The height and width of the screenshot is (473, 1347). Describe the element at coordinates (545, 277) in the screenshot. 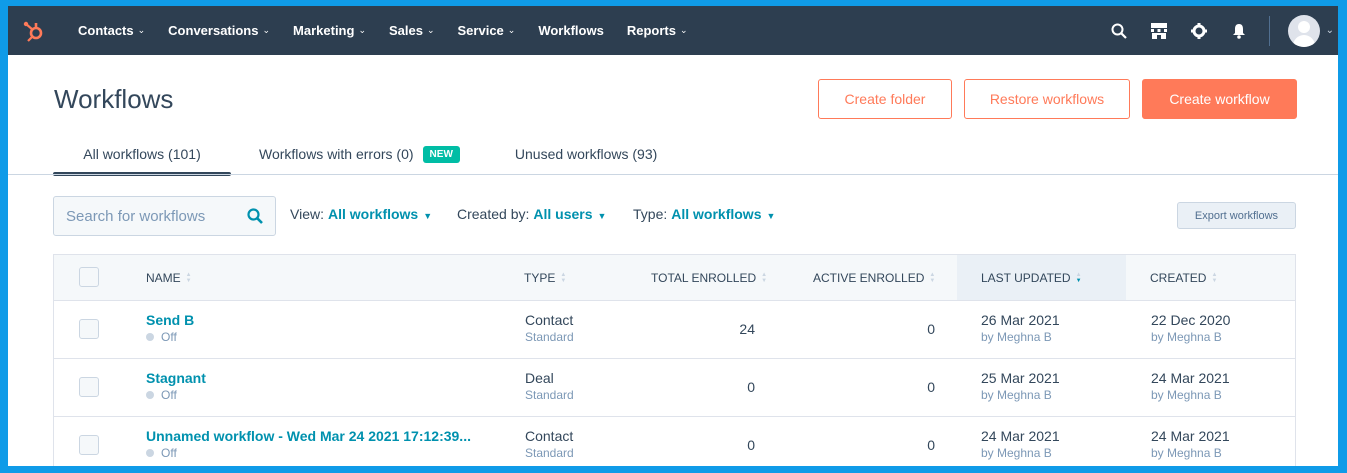

I see `column-header-type: TYPE ▲ ▼` at that location.